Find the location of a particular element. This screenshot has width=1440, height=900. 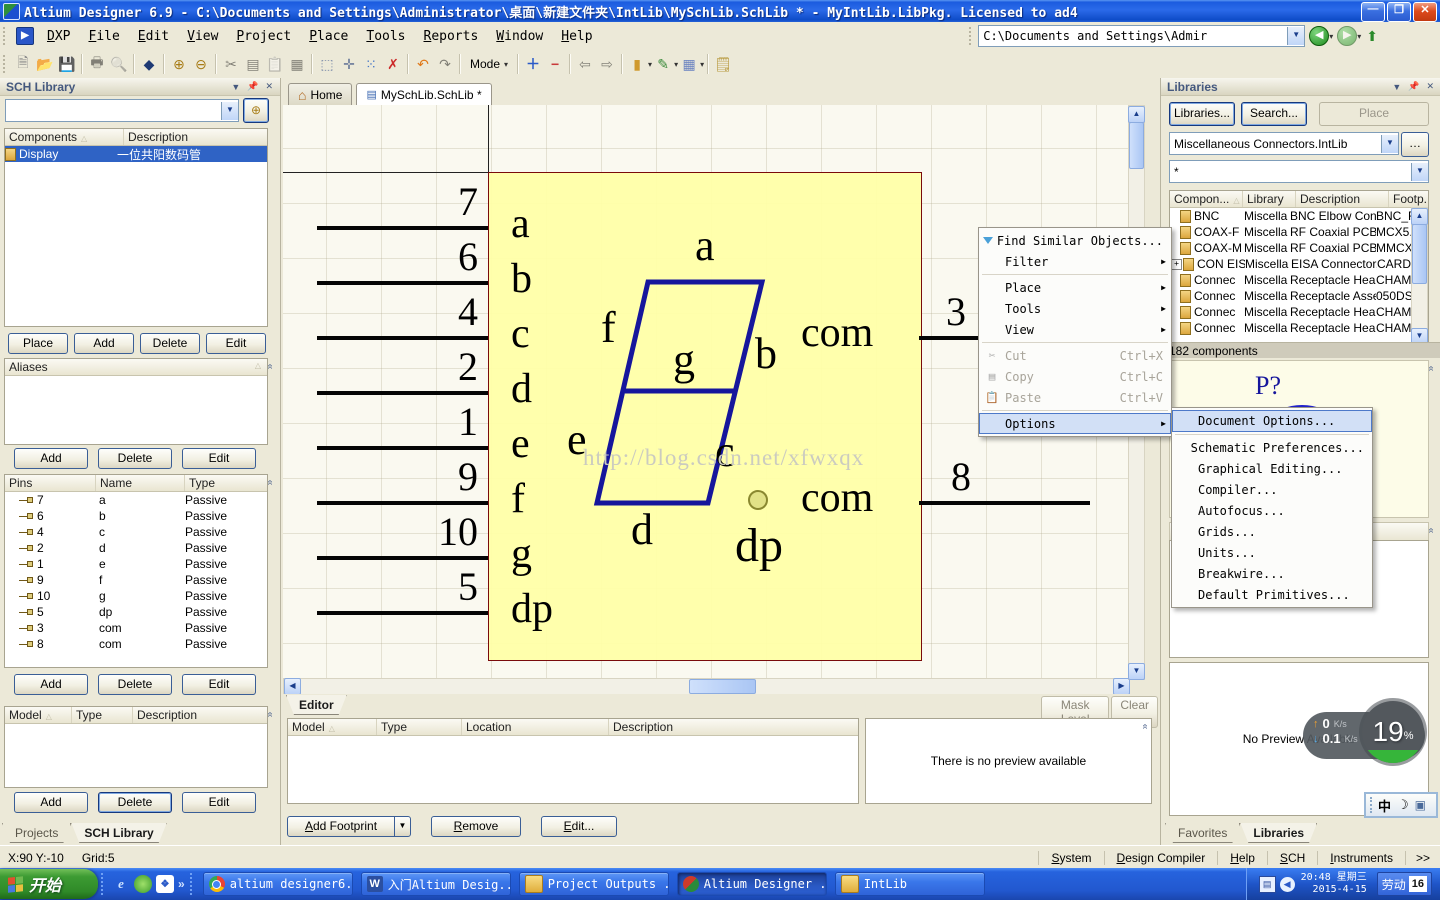

model-table-header: Model △ Type Description is located at coordinates (136, 715).